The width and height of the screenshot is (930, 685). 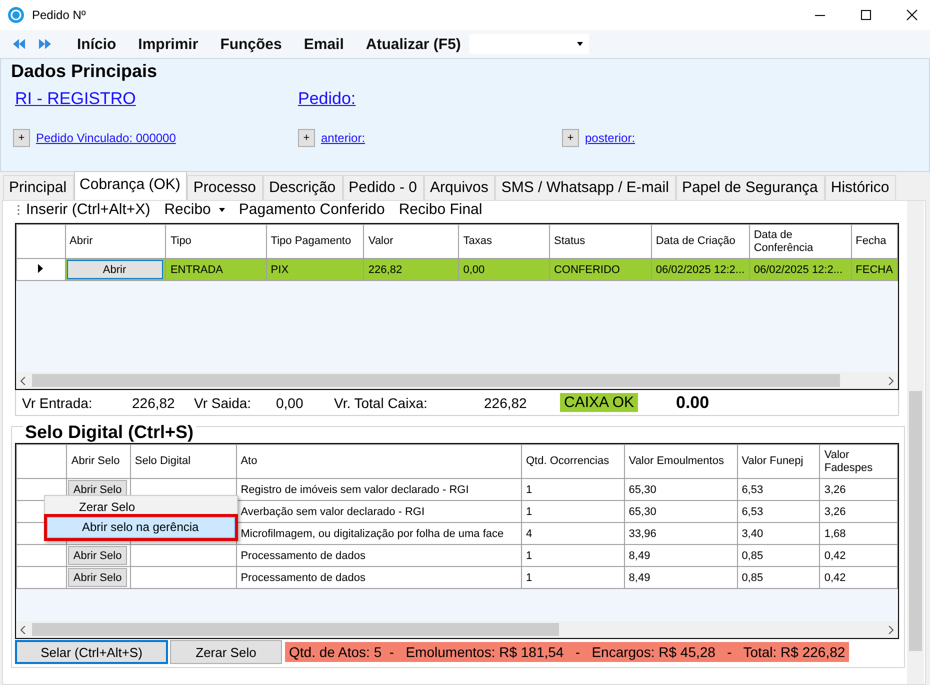 I want to click on total-label: Vr Entrada:, so click(x=58, y=402).